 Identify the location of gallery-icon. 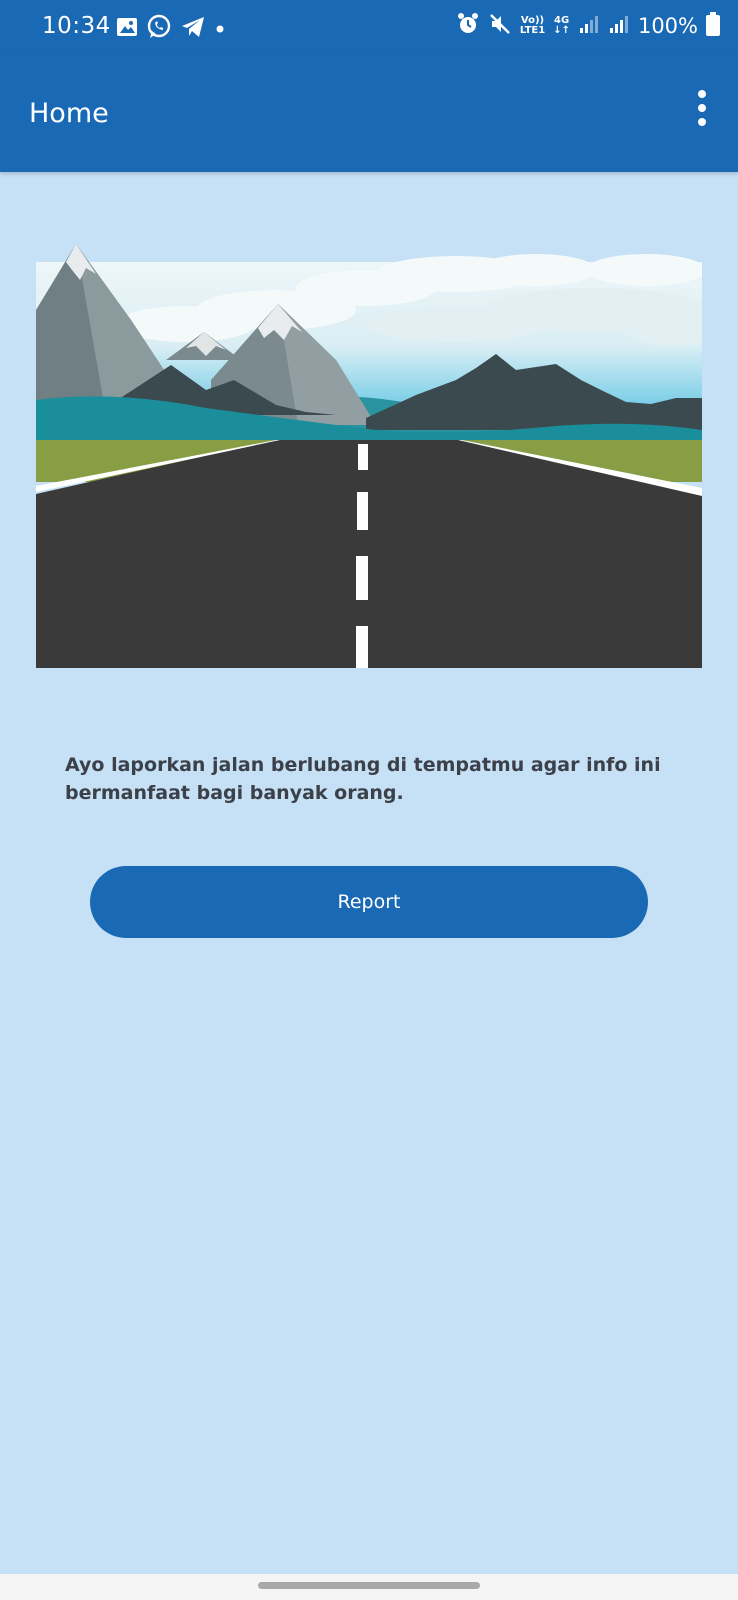
(127, 29).